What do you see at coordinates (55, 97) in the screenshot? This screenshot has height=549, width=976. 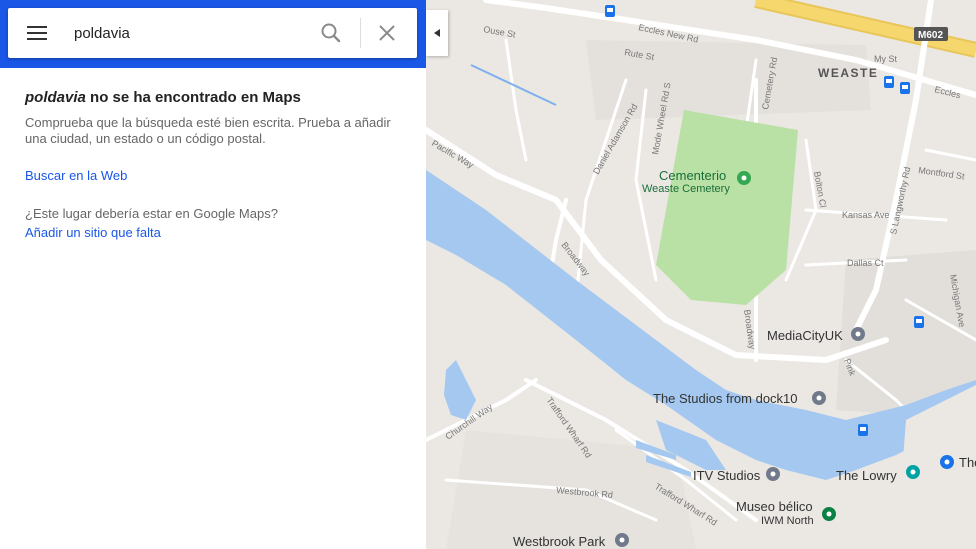 I see `not-found-query: poldavia` at bounding box center [55, 97].